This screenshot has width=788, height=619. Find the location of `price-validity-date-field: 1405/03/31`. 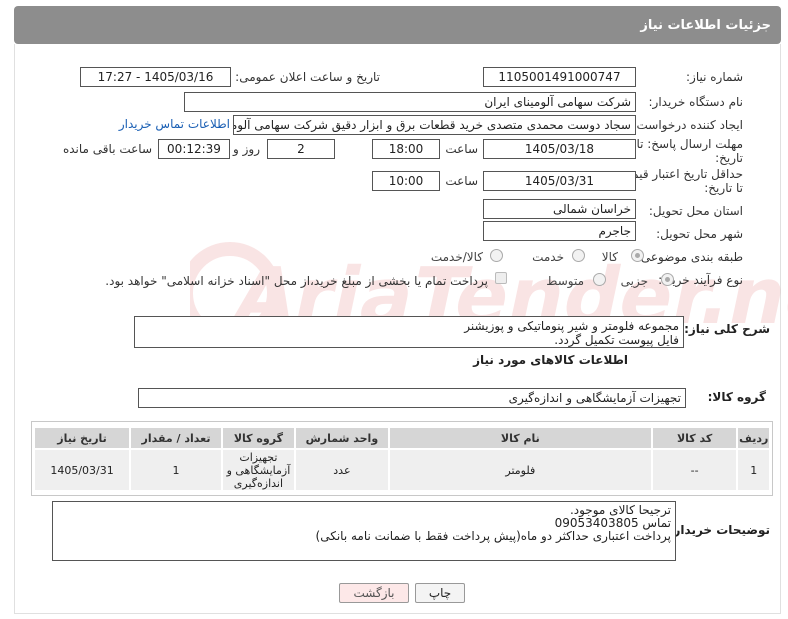

price-validity-date-field: 1405/03/31 is located at coordinates (559, 181).